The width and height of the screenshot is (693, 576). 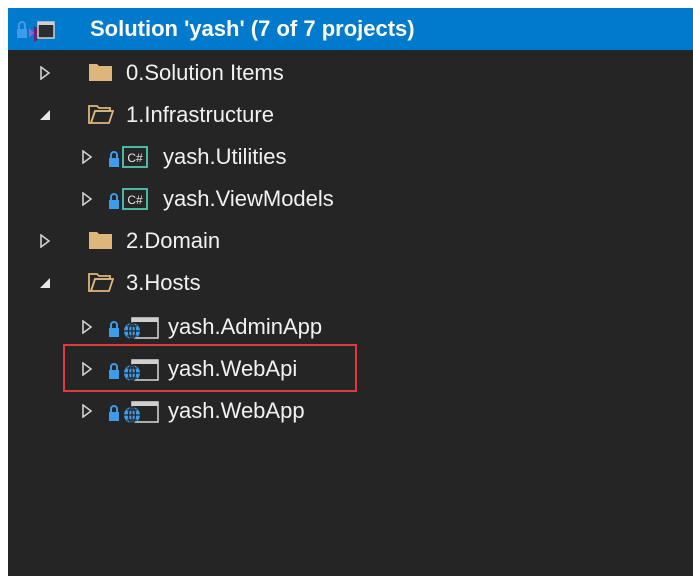 I want to click on tree-item-label: yash.WebApi, so click(x=233, y=368).